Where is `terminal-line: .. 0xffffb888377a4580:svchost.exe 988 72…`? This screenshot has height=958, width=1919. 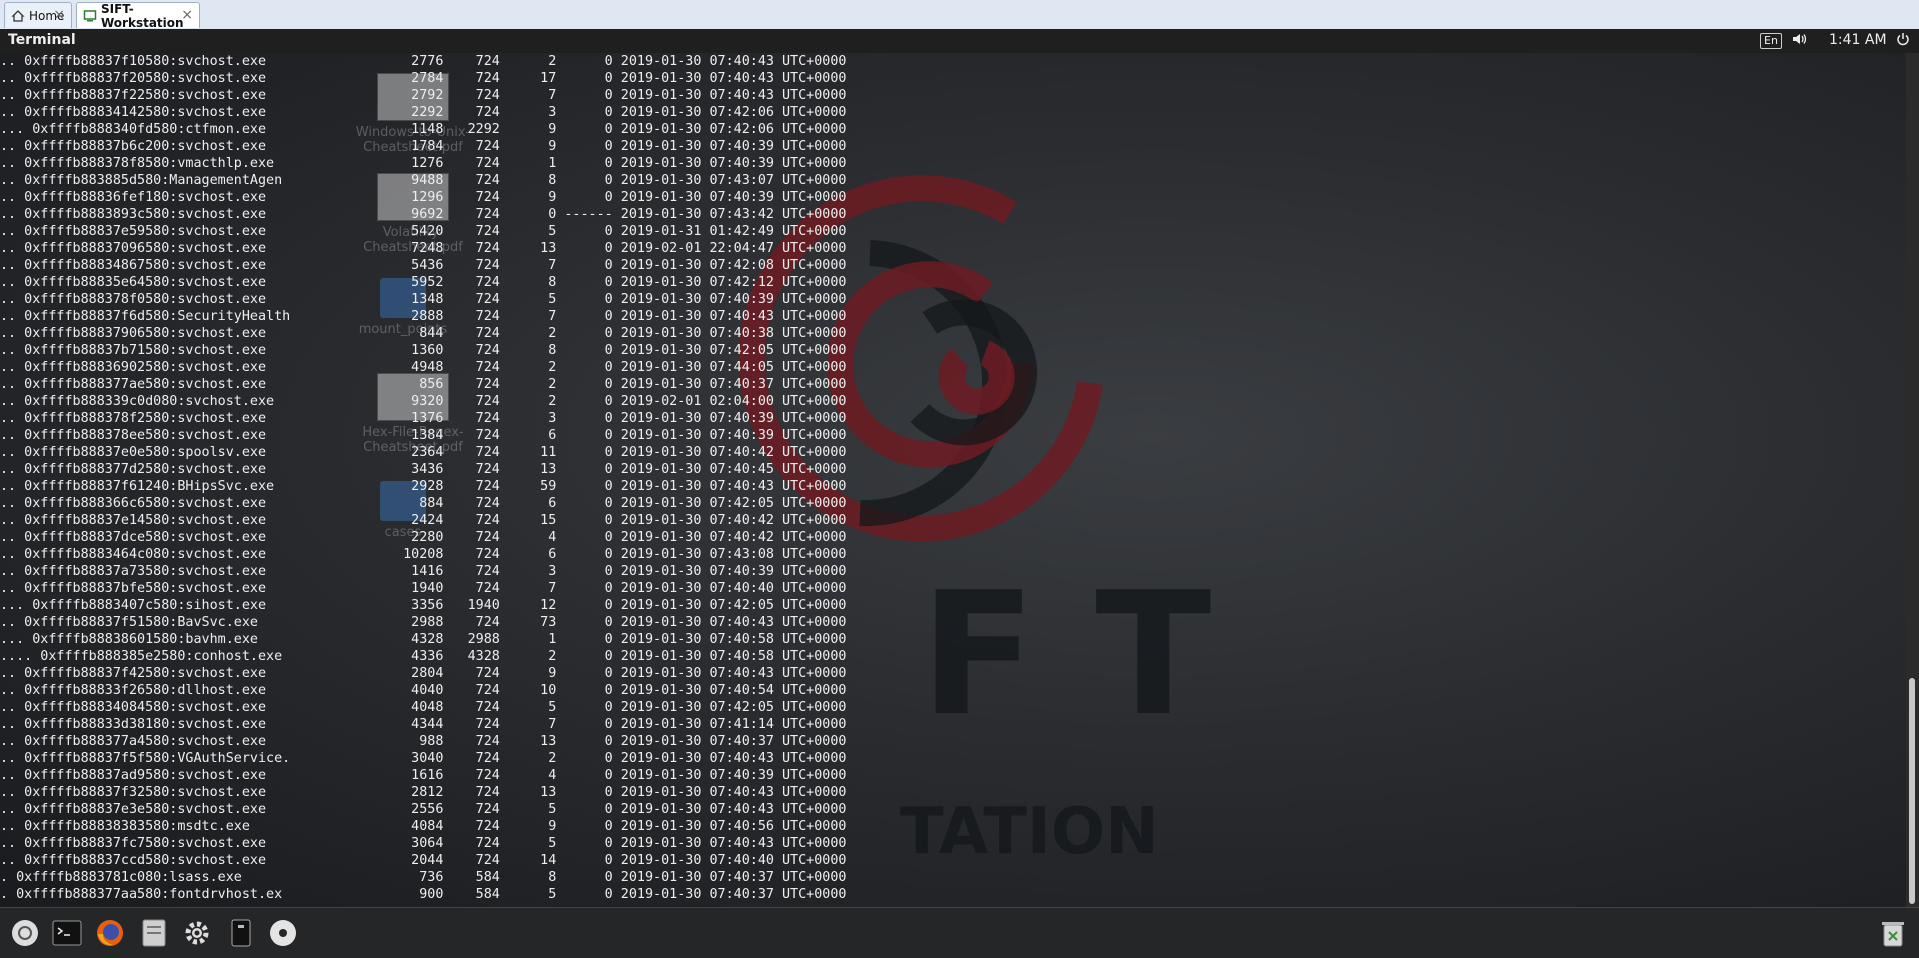 terminal-line: .. 0xffffb888377a4580:svchost.exe 988 72… is located at coordinates (423, 741).